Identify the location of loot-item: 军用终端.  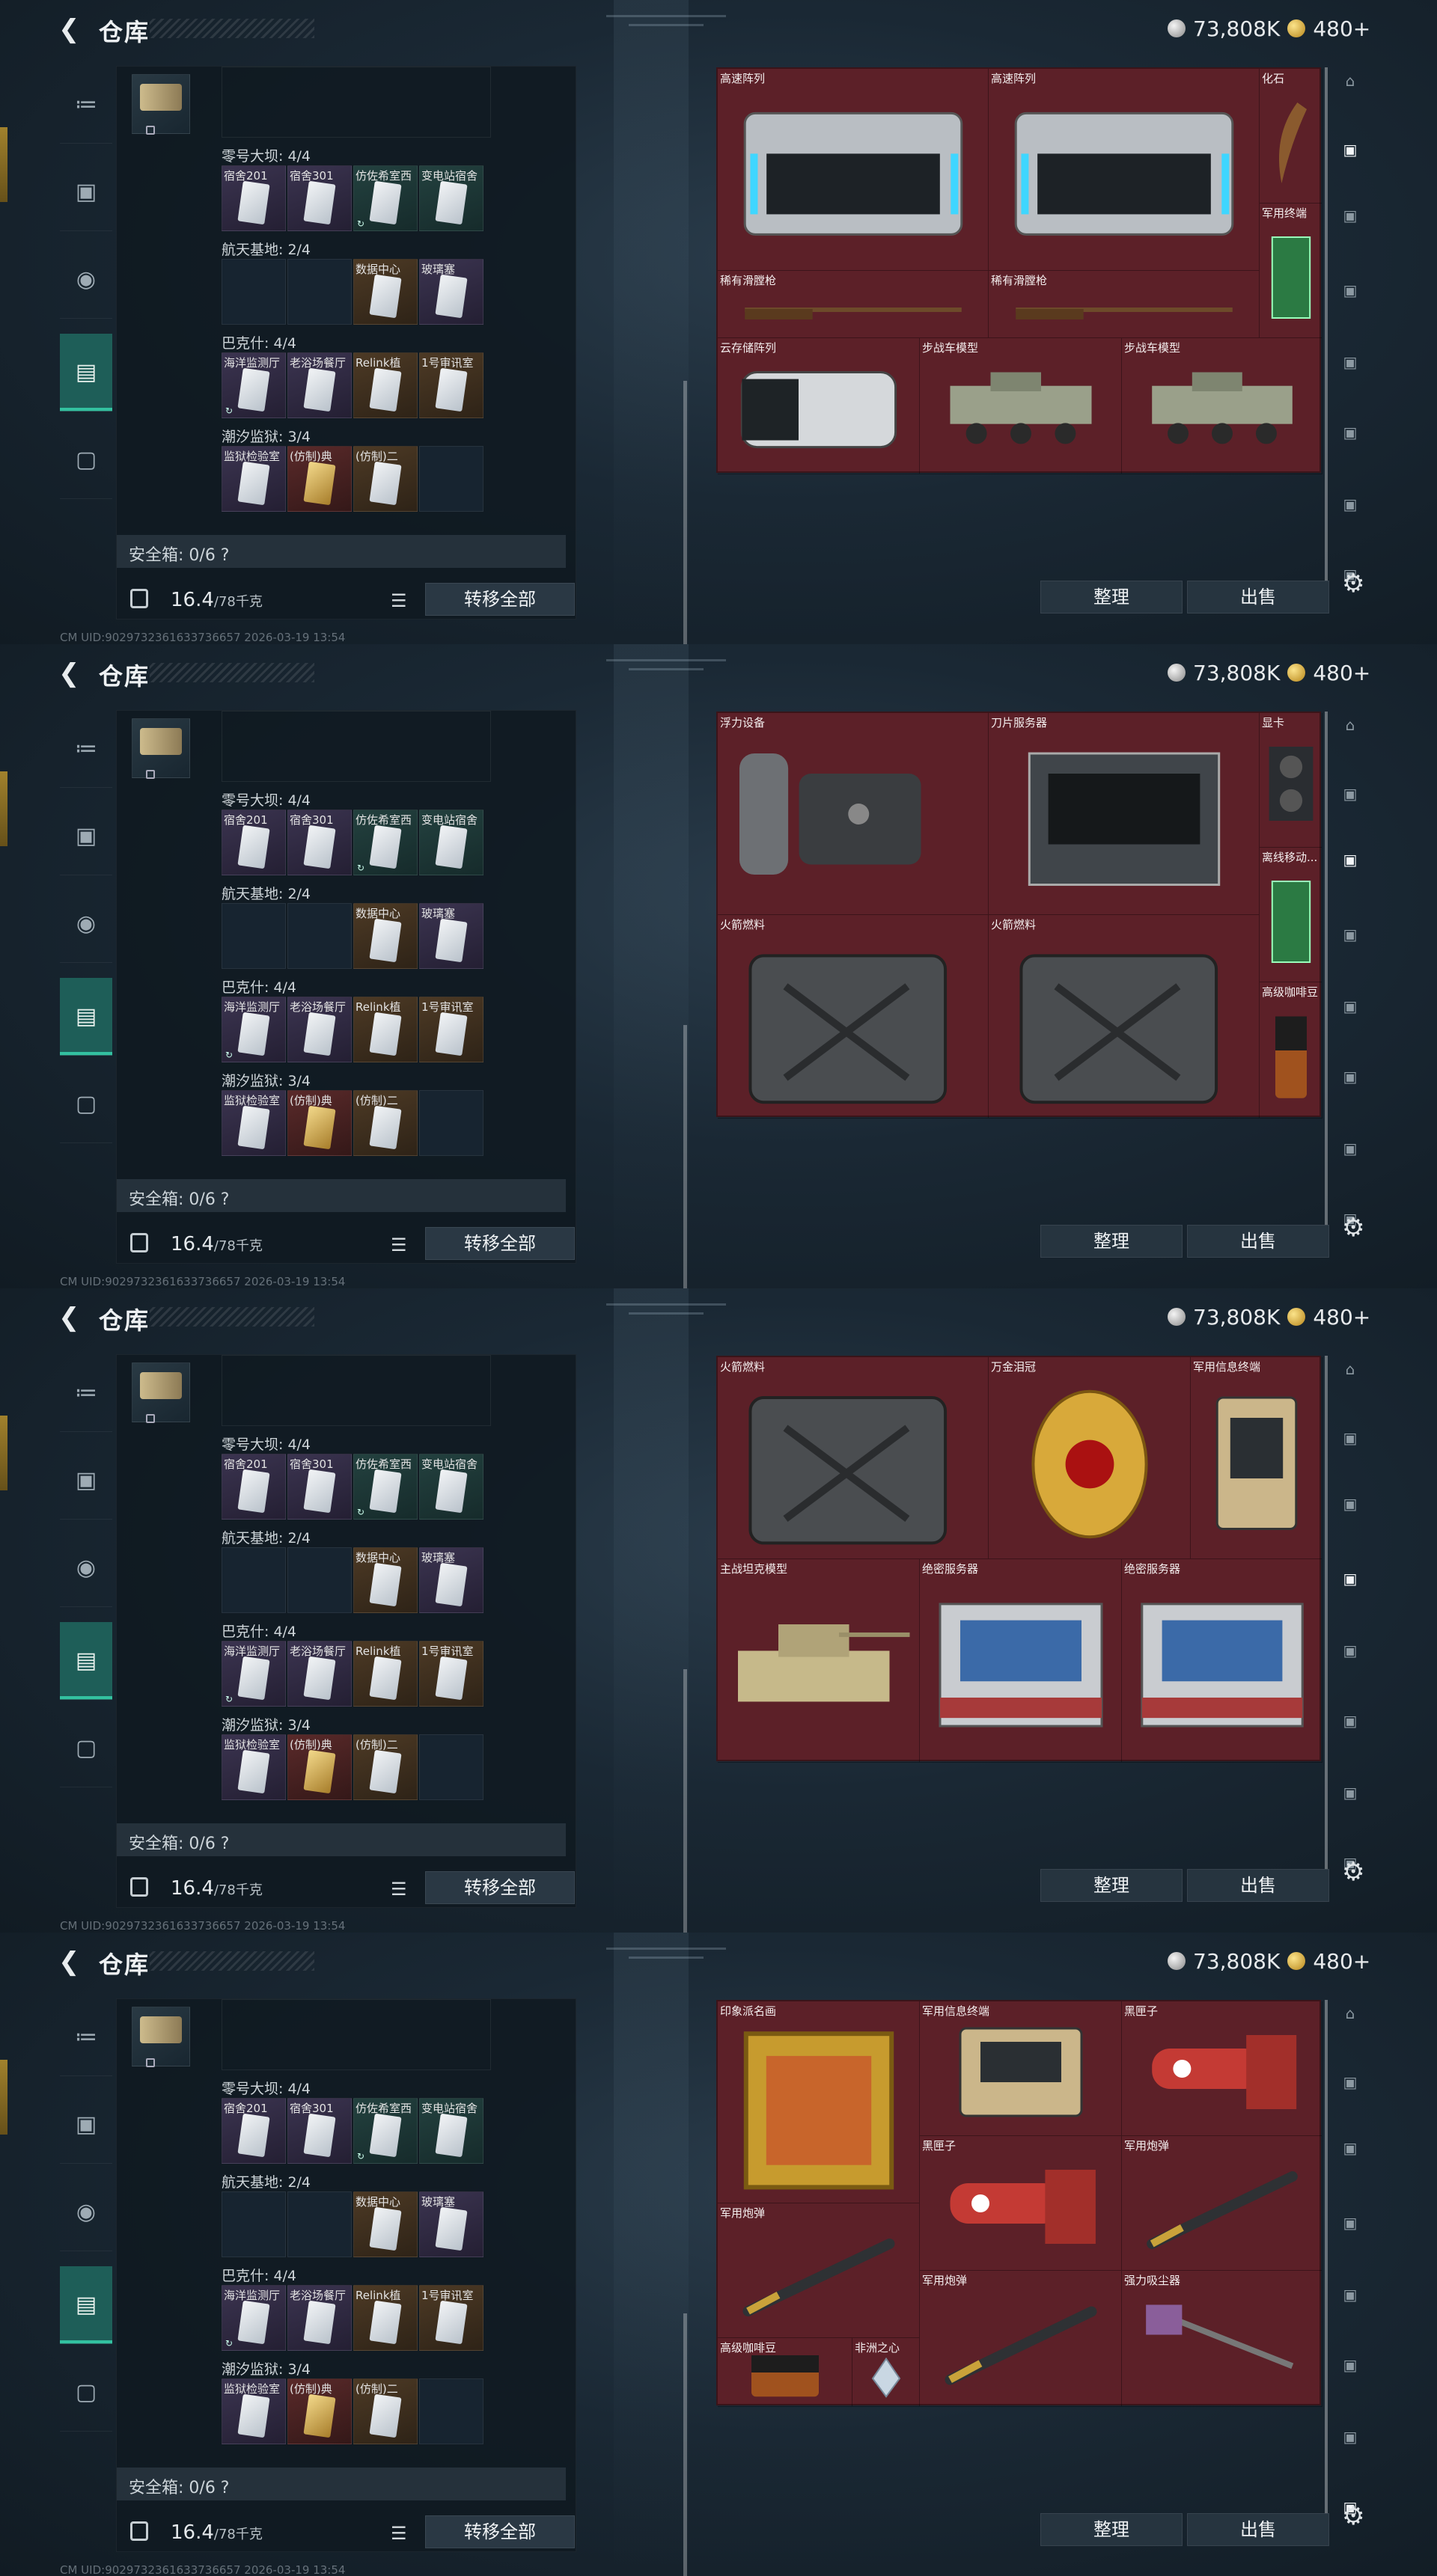
(1291, 271).